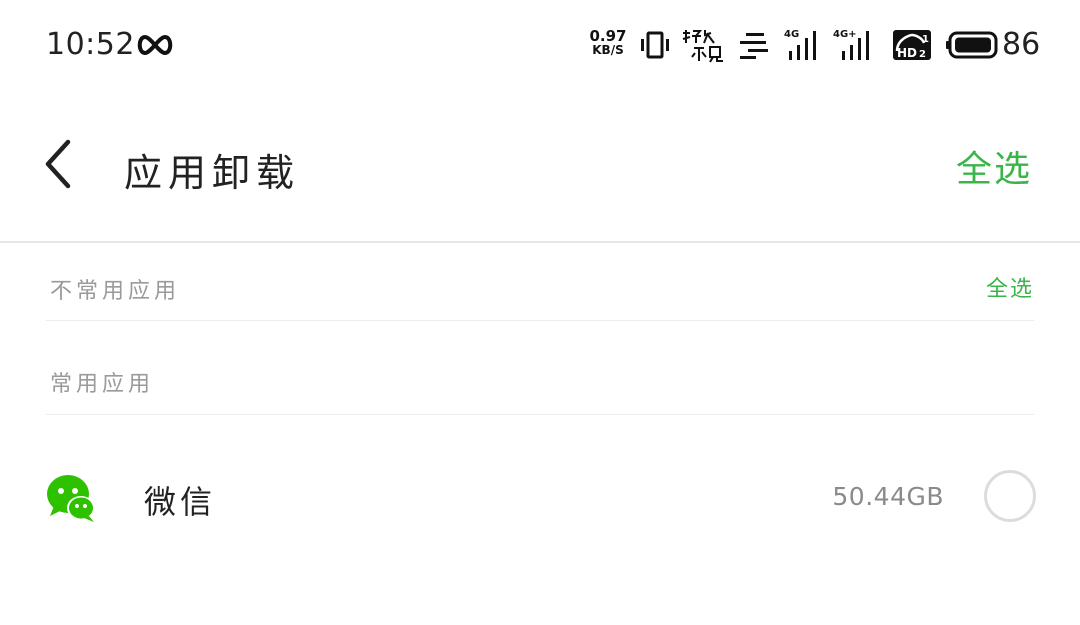  What do you see at coordinates (845, 34) in the screenshot?
I see `svg-text: 4G+` at bounding box center [845, 34].